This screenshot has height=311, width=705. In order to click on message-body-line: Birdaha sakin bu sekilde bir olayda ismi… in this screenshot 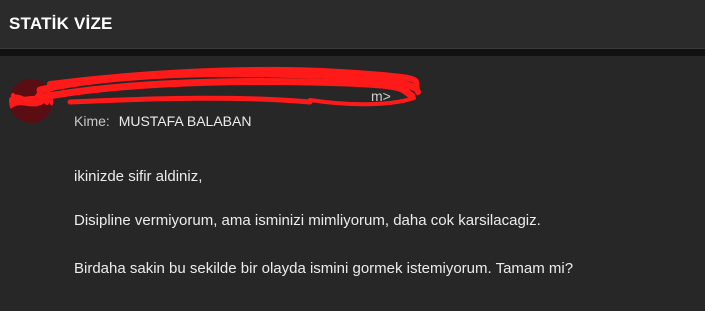, I will do `click(324, 268)`.